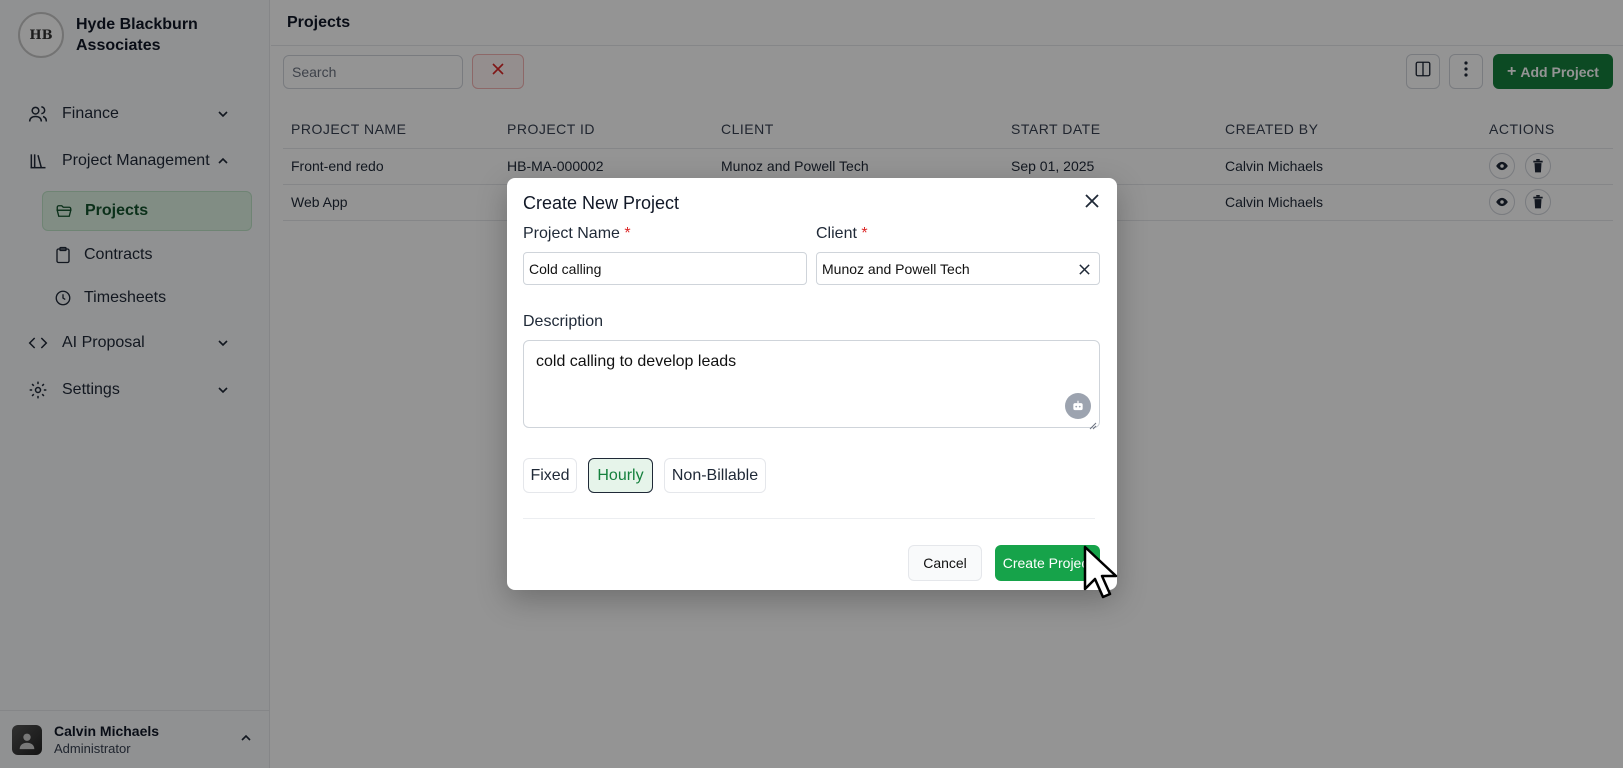 This screenshot has height=768, width=1623. What do you see at coordinates (601, 203) in the screenshot?
I see `dialog-title: Create New Project` at bounding box center [601, 203].